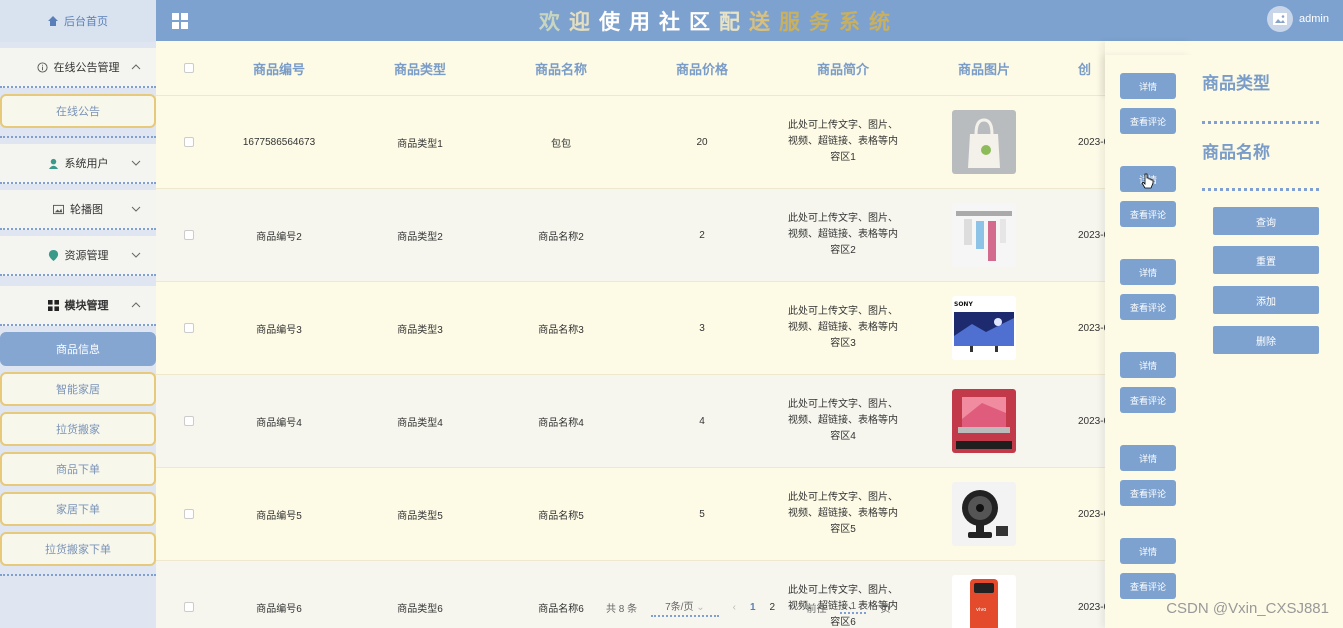 Image resolution: width=1343 pixels, height=628 pixels. What do you see at coordinates (843, 421) in the screenshot?
I see `cell-product-desc: 此处可上传文字、图片、视频、超链接、表格等内容区4` at bounding box center [843, 421].